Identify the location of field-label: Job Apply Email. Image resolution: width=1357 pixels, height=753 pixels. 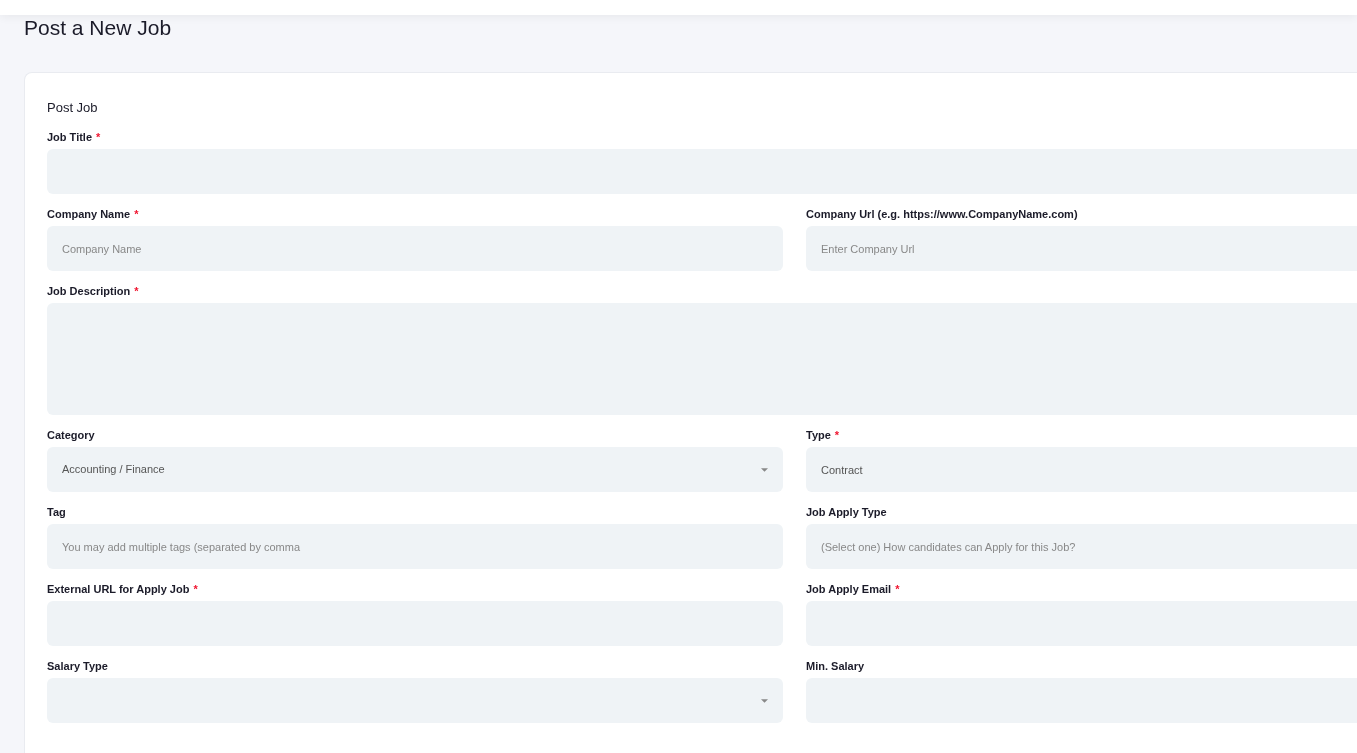
(849, 589).